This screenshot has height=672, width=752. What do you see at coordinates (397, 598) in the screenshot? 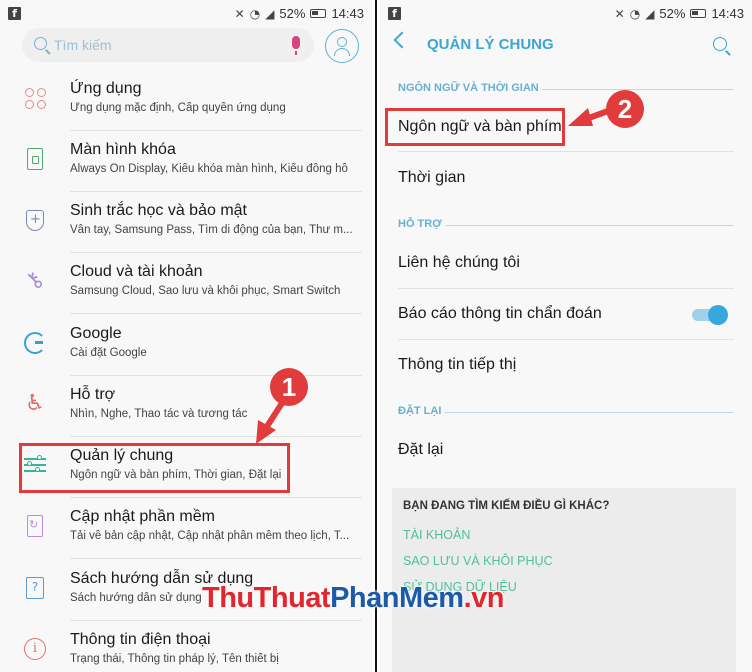
I see `watermark-part-2: PhanMem` at bounding box center [397, 598].